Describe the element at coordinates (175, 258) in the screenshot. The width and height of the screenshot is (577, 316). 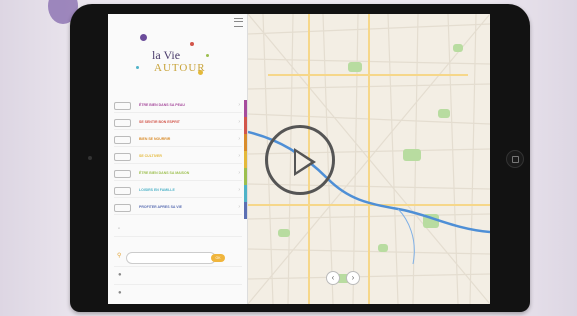
I see `search-input: OK` at that location.